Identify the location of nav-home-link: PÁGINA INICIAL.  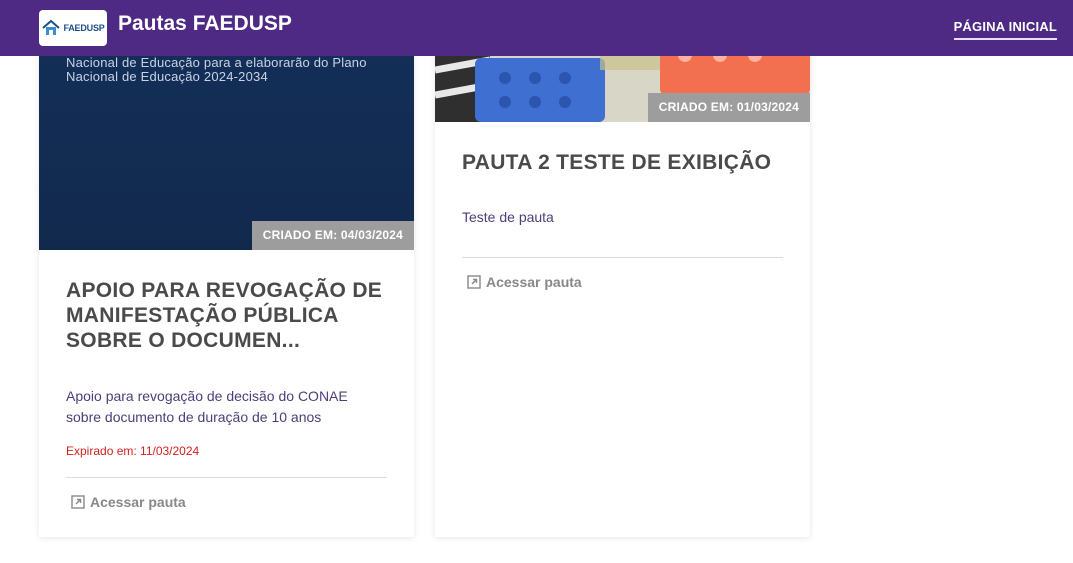
(1005, 29).